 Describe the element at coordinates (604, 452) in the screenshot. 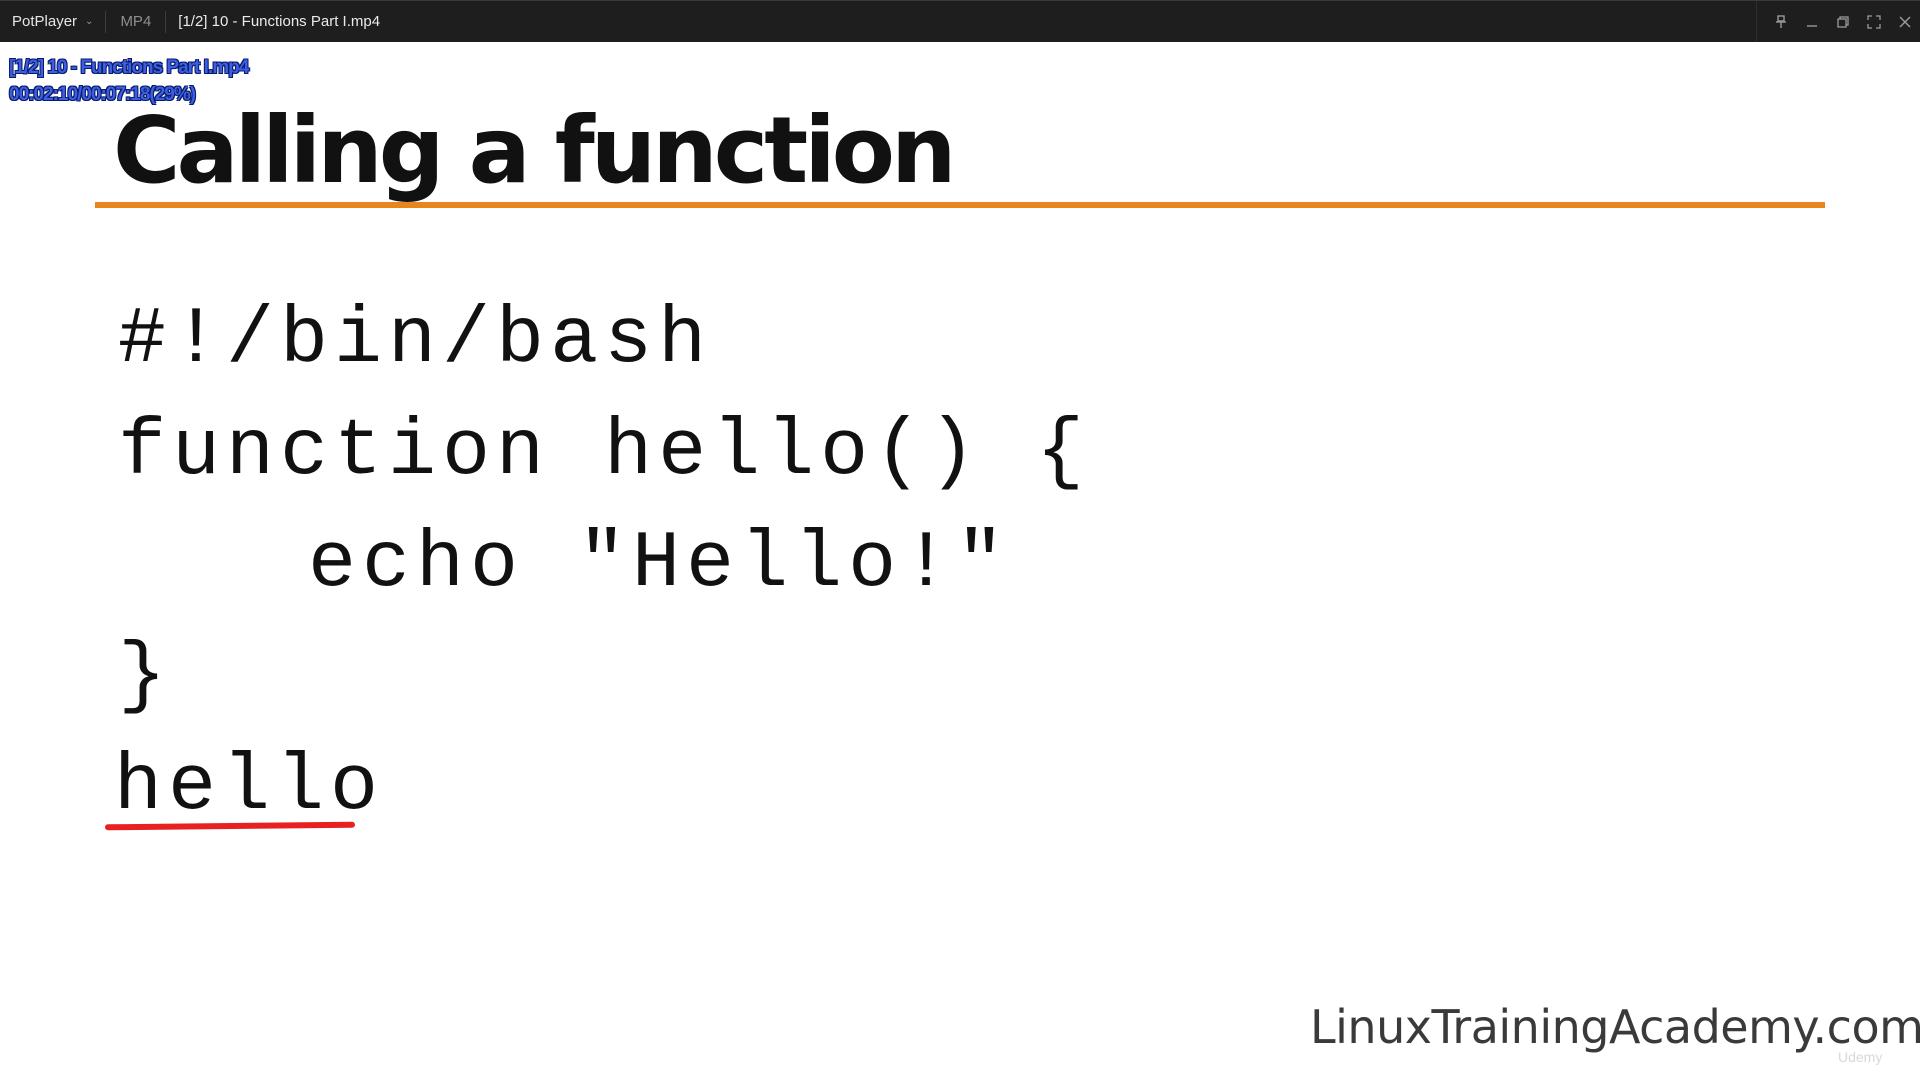

I see `code-line-function-decl: function hello() {` at that location.